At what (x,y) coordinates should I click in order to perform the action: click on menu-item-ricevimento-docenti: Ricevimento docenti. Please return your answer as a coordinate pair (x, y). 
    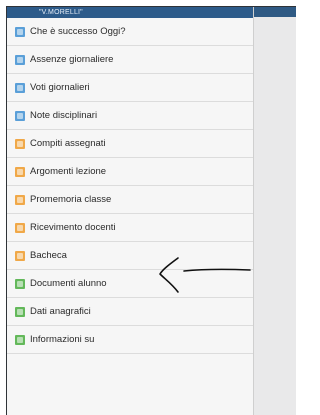
    Looking at the image, I should click on (130, 228).